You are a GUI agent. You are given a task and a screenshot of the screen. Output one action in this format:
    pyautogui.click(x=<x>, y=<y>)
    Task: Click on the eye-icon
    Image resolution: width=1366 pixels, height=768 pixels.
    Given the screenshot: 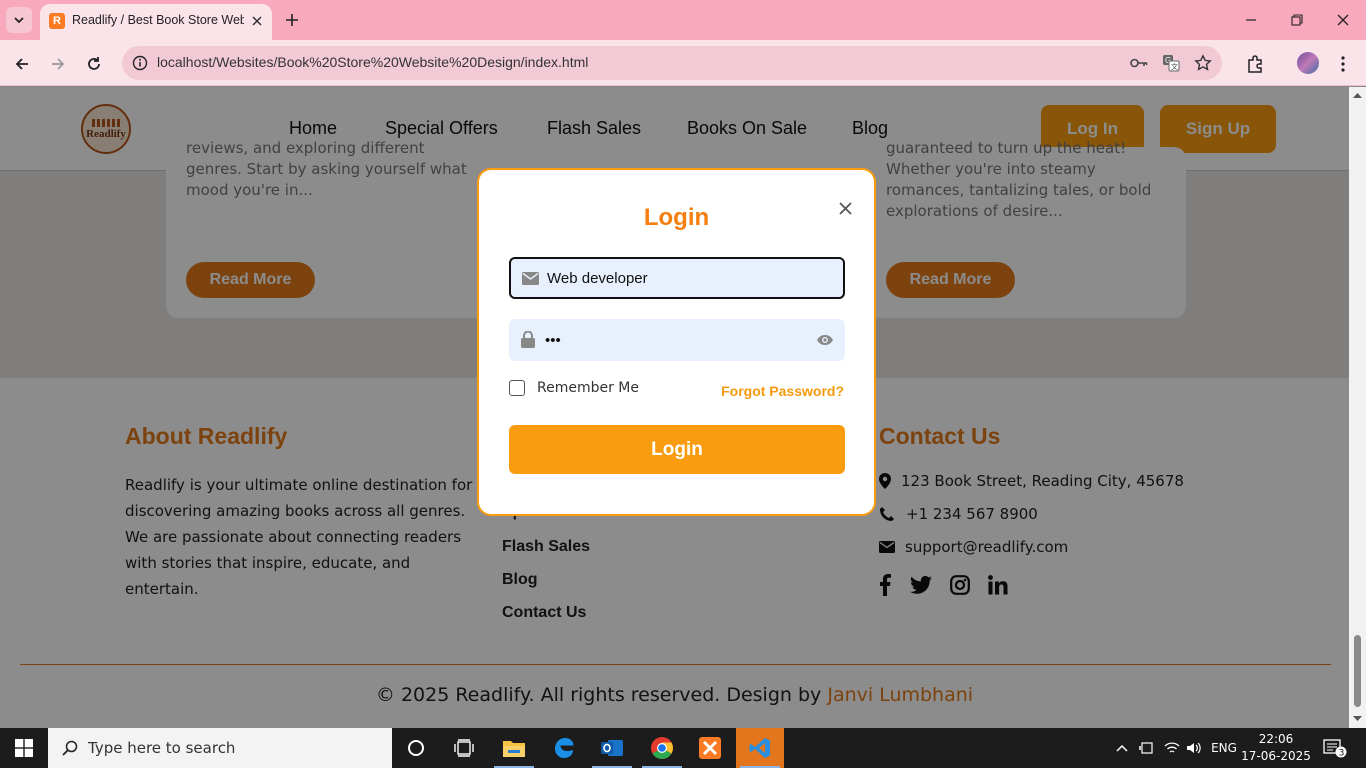 What is the action you would take?
    pyautogui.click(x=825, y=340)
    